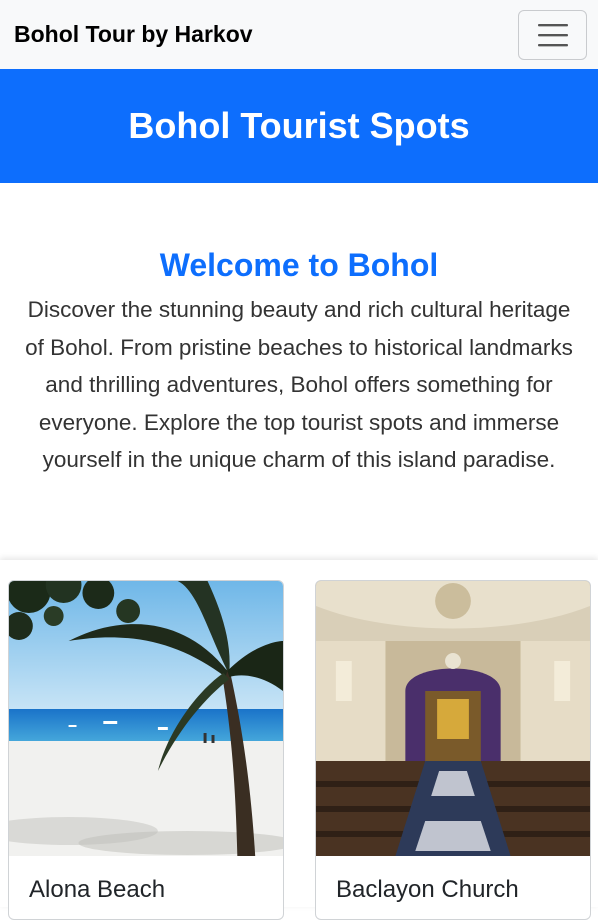 The width and height of the screenshot is (598, 920). What do you see at coordinates (453, 718) in the screenshot?
I see `baclayon-church-image` at bounding box center [453, 718].